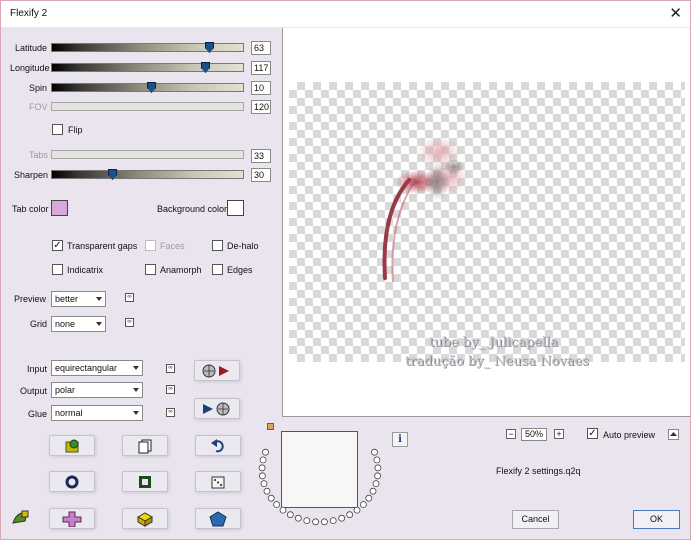  I want to click on tab-color-swatch, so click(59, 208).